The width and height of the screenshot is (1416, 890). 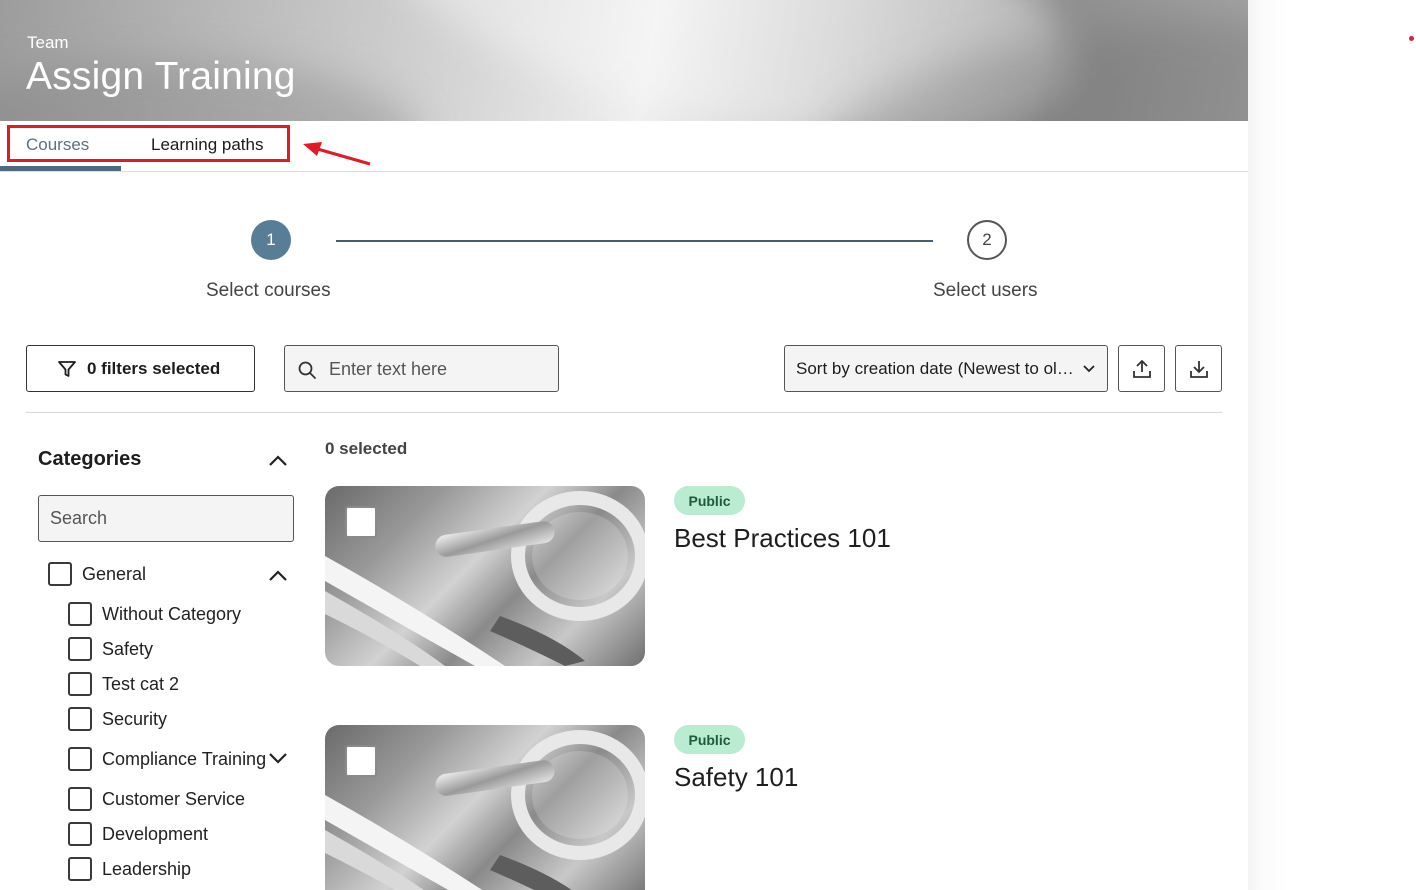 What do you see at coordinates (937, 368) in the screenshot?
I see `sort-dropdown-value: Sort by creation date (Newest to oldest)` at bounding box center [937, 368].